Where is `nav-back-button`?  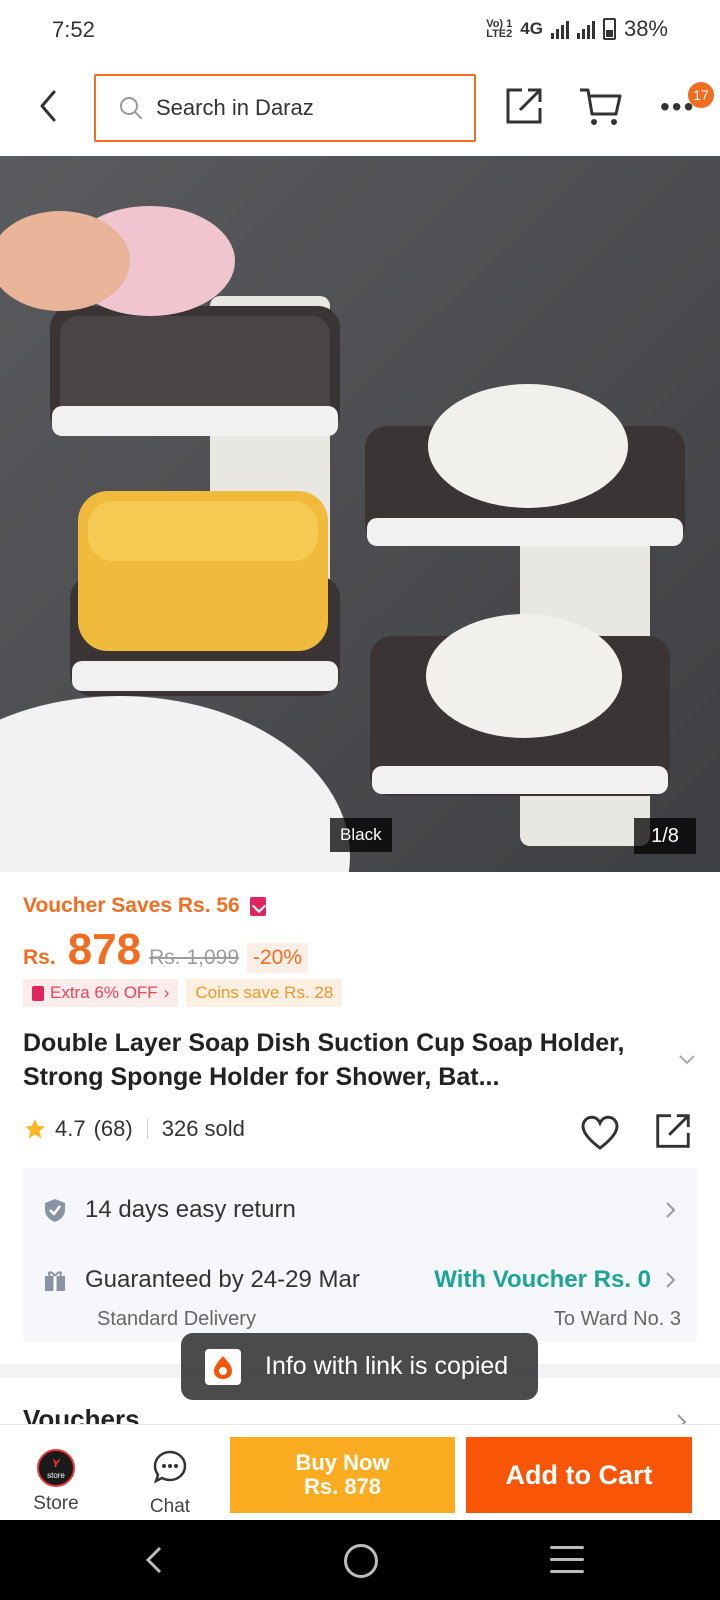 nav-back-button is located at coordinates (154, 1560).